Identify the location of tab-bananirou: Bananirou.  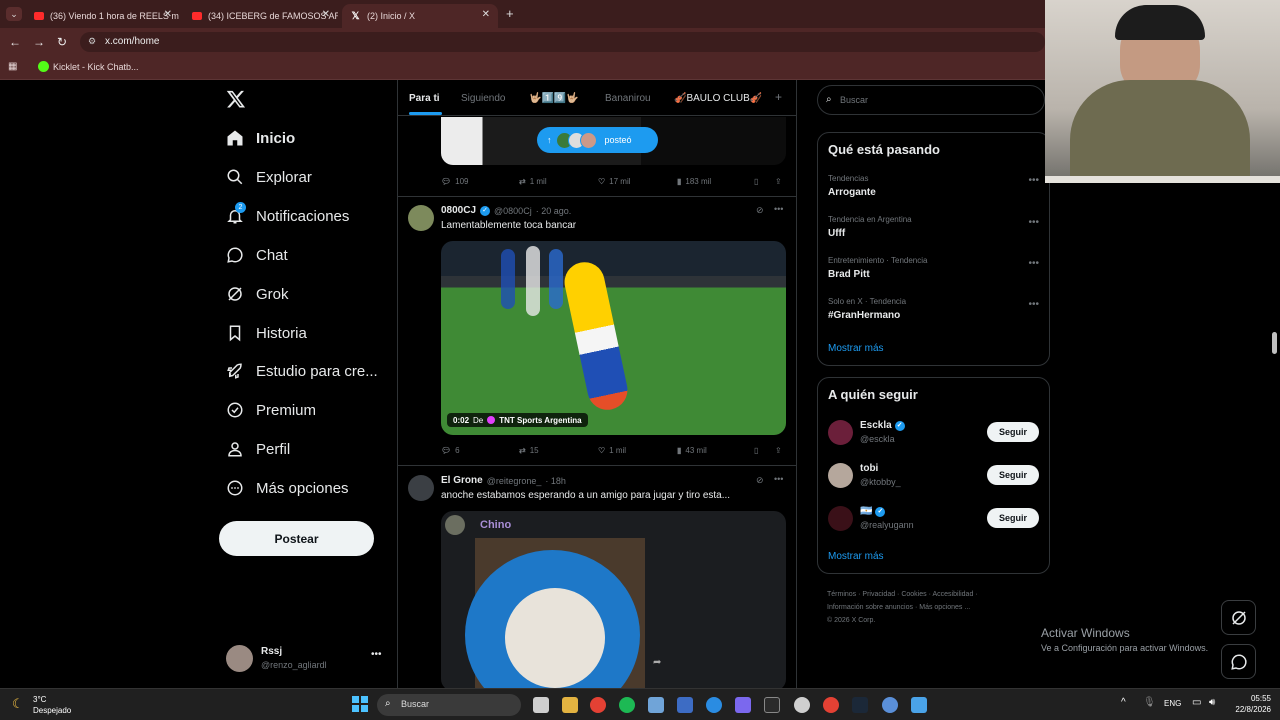
(628, 98).